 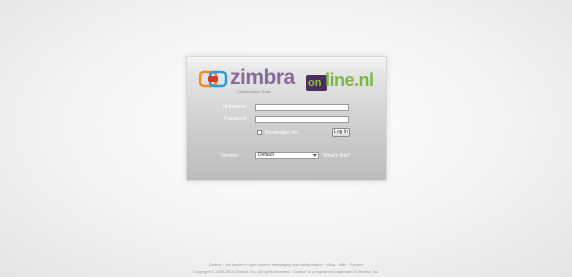 What do you see at coordinates (213, 79) in the screenshot?
I see `zimbra-logo-icon` at bounding box center [213, 79].